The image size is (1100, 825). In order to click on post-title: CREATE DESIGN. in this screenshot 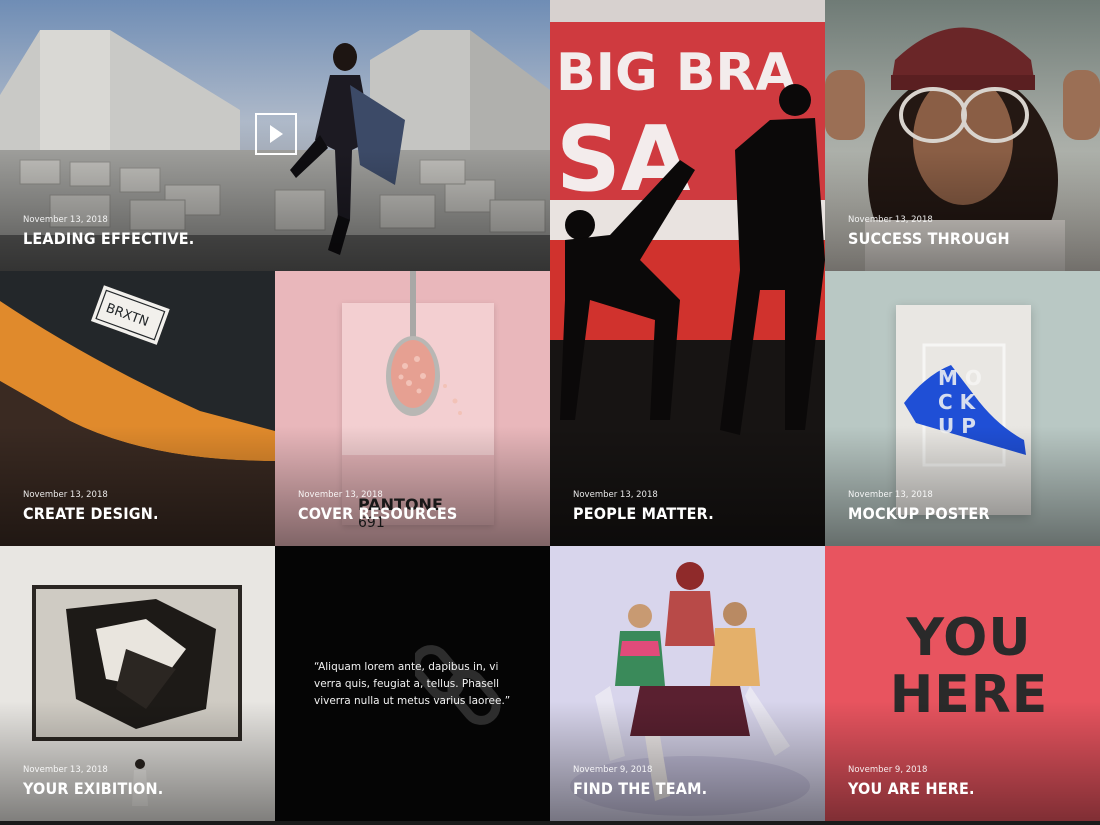, I will do `click(141, 514)`.